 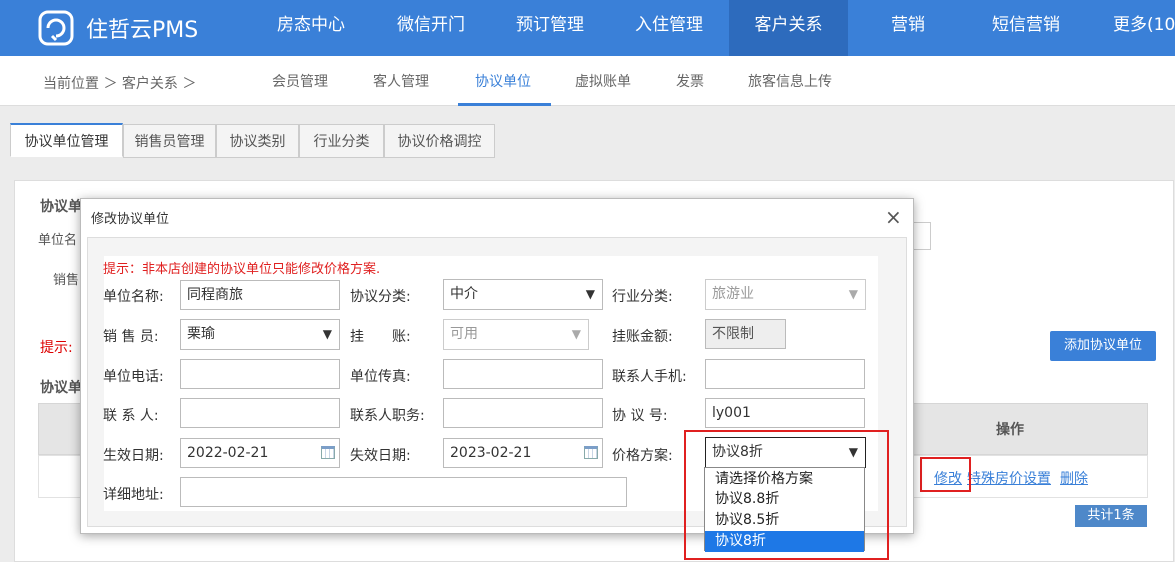 What do you see at coordinates (61, 207) in the screenshot?
I see `search-fieldset-title: 协议单` at bounding box center [61, 207].